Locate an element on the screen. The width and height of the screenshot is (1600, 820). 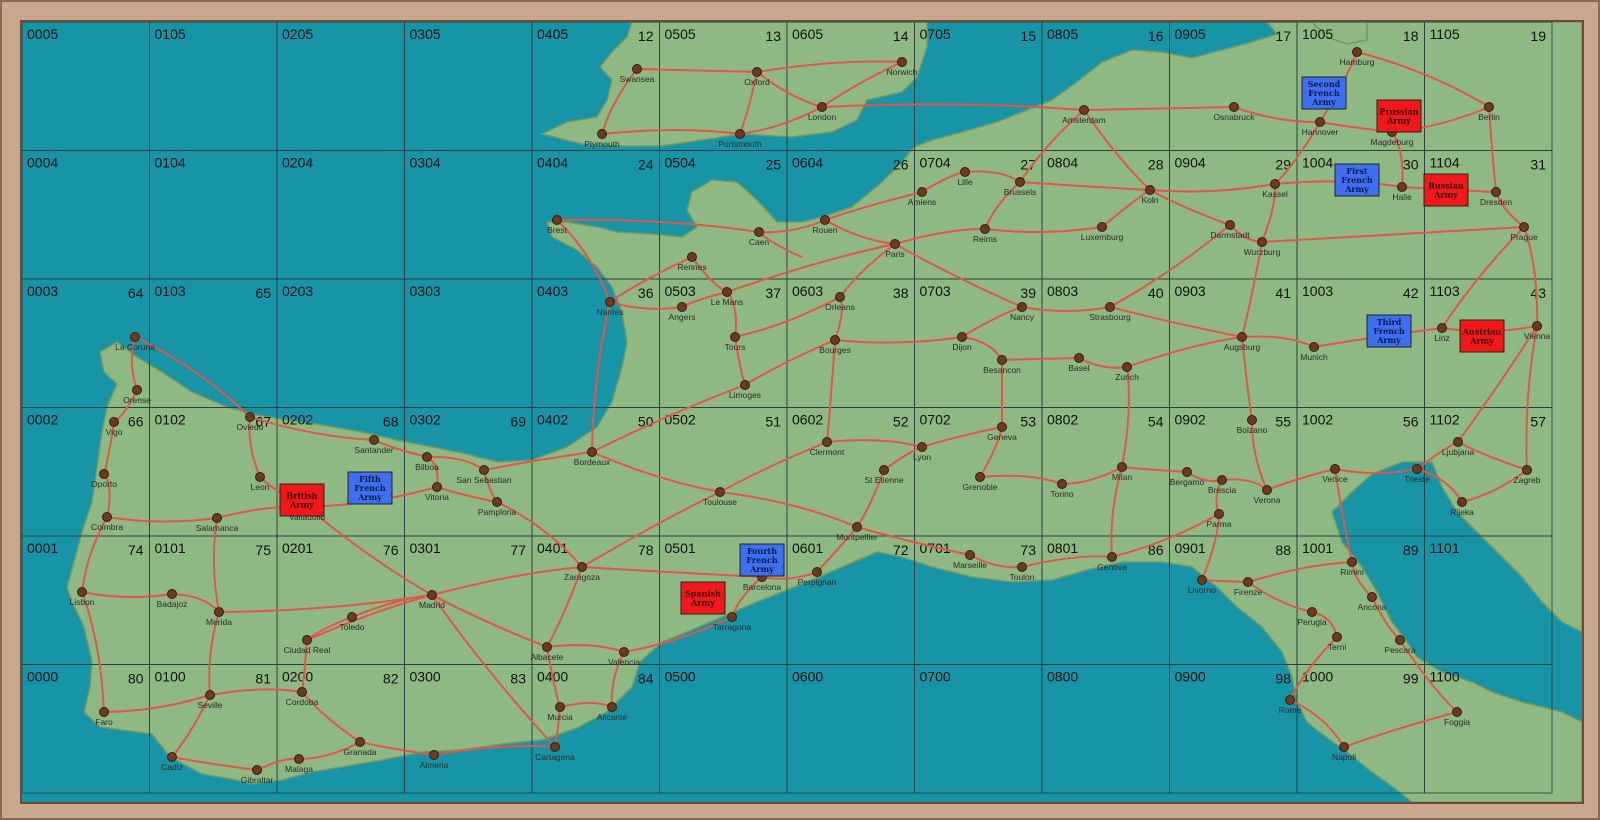
area-number: 12 is located at coordinates (646, 36).